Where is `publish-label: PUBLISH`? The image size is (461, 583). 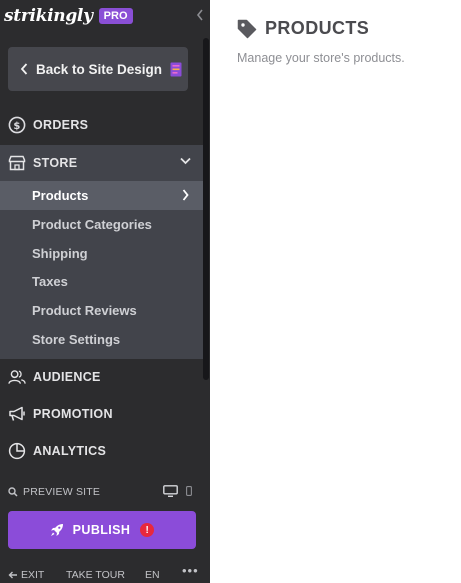 publish-label: PUBLISH is located at coordinates (101, 530).